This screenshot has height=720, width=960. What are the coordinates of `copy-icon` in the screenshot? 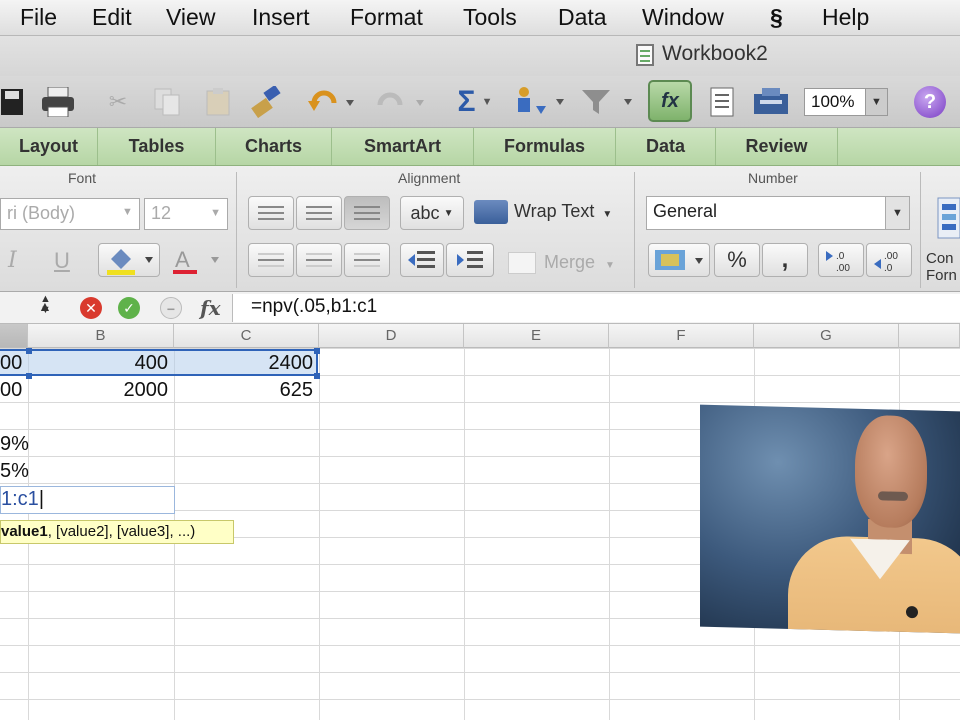 It's located at (168, 102).